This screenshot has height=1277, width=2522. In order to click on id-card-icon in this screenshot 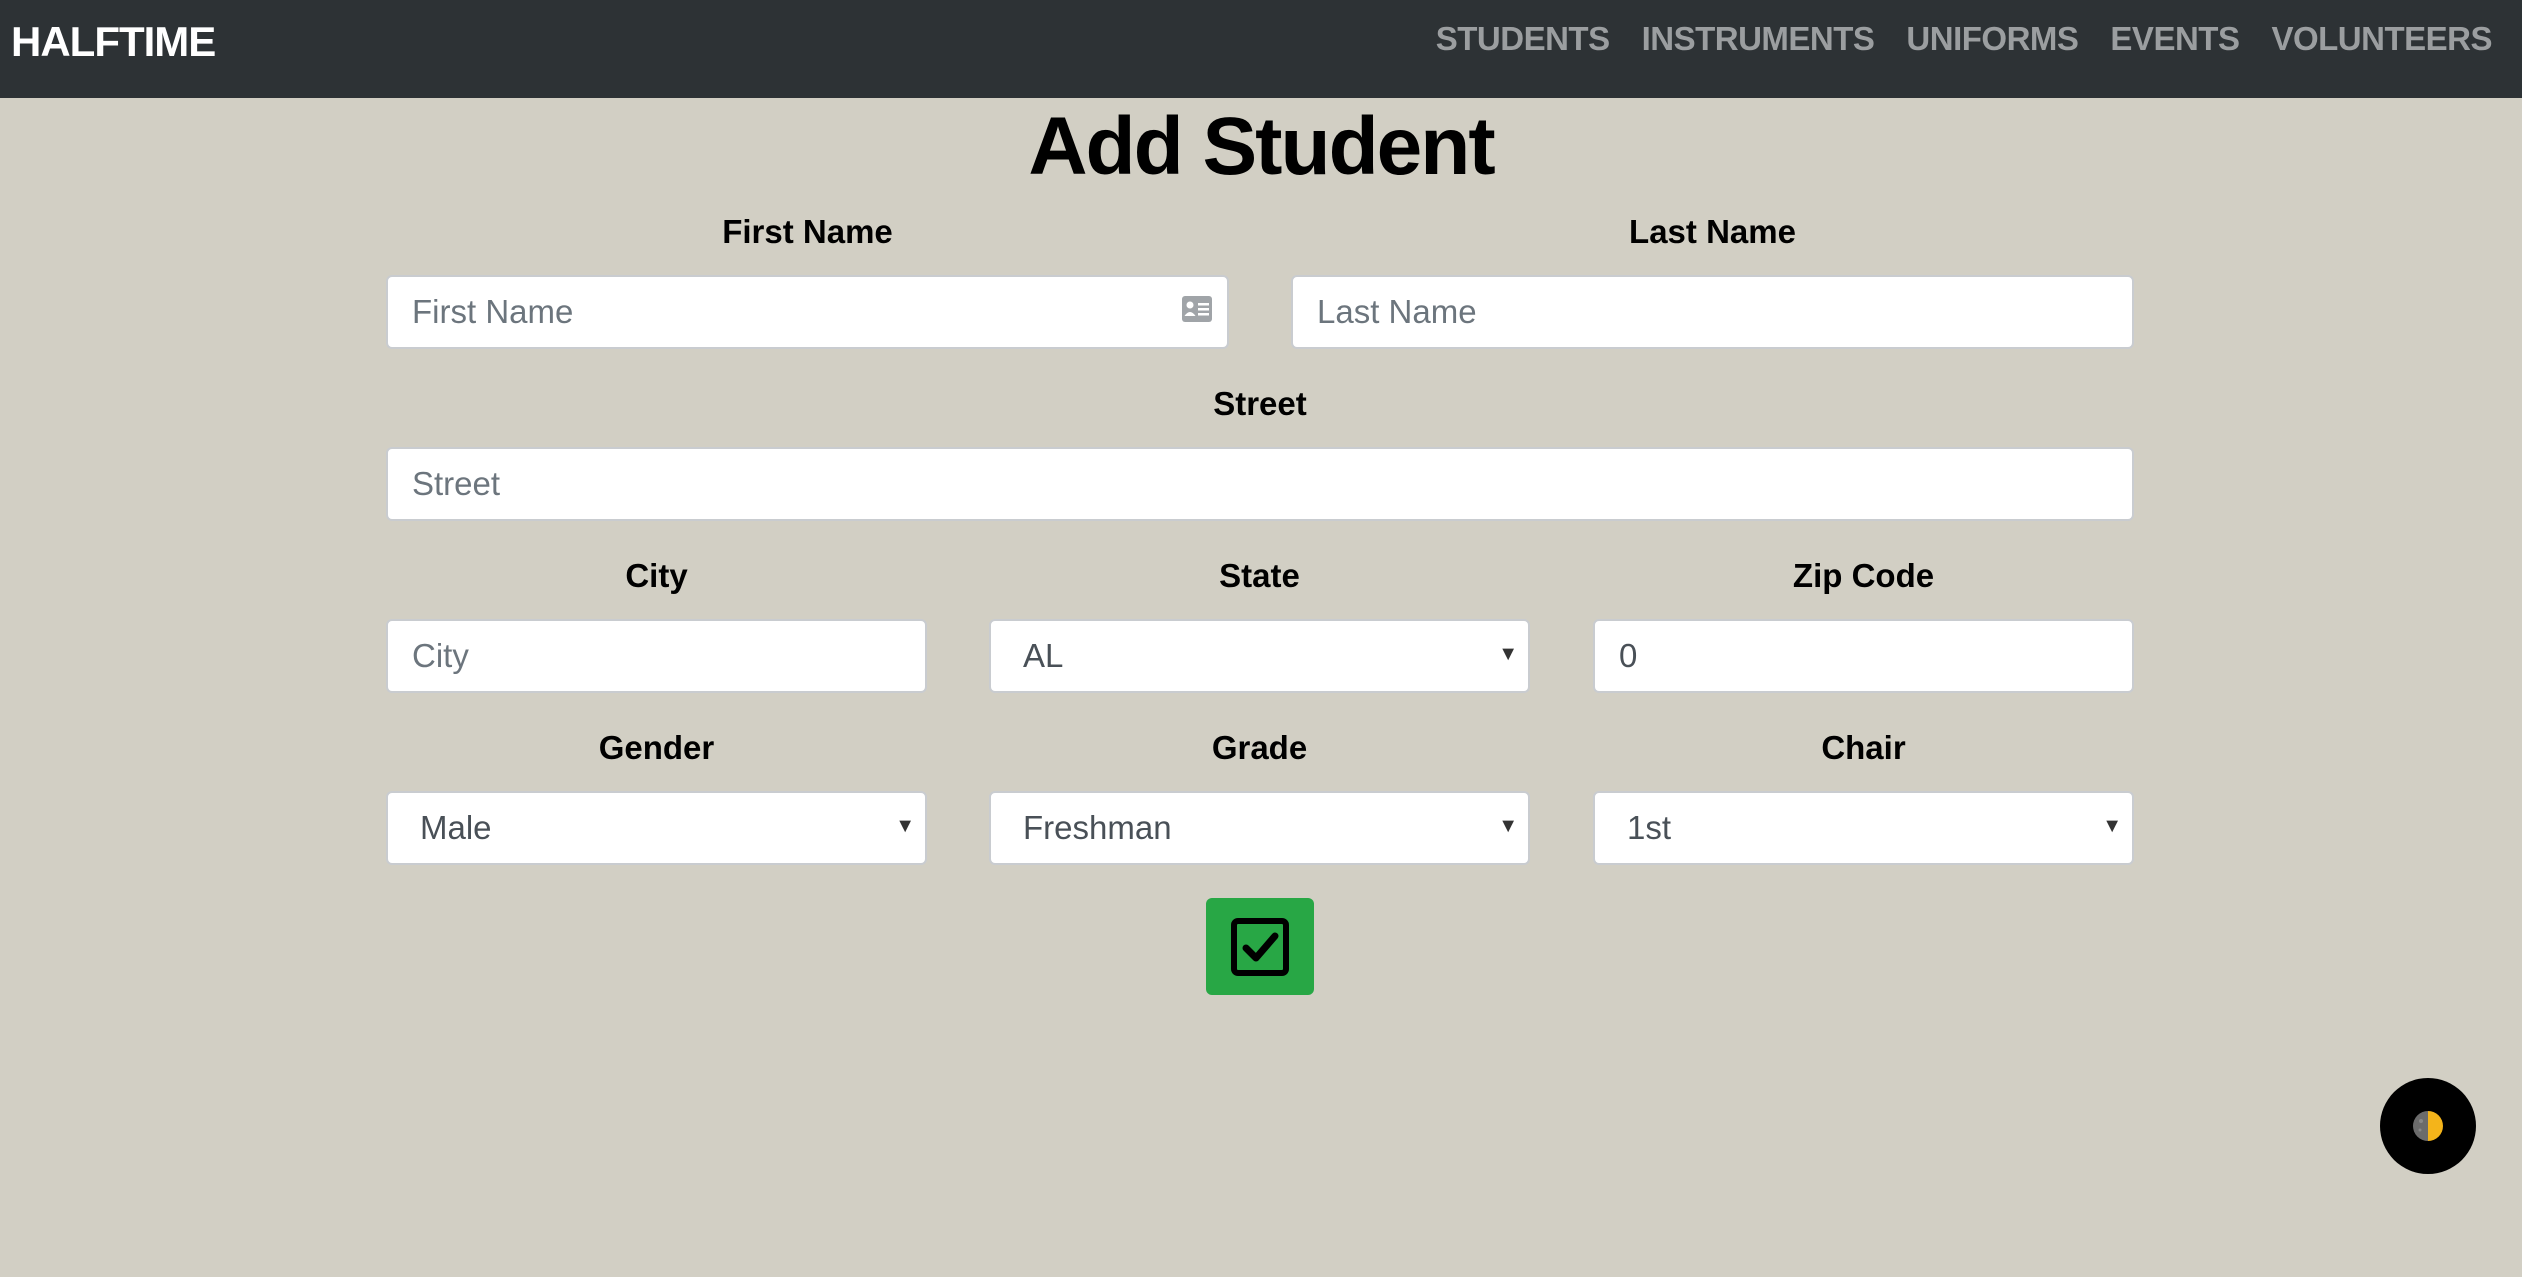, I will do `click(1197, 309)`.